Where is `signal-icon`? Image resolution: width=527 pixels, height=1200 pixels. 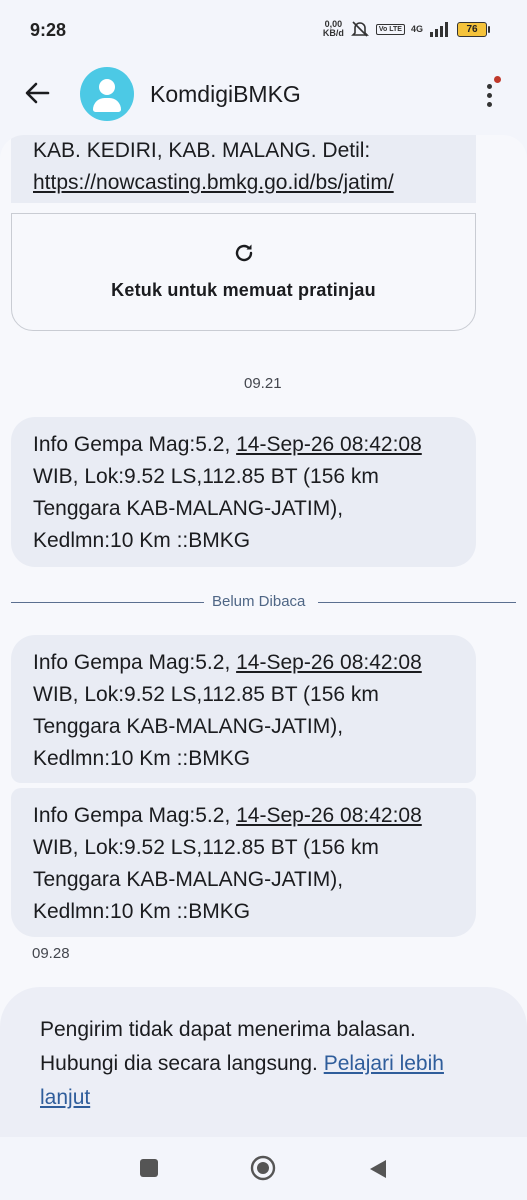
signal-icon is located at coordinates (439, 29).